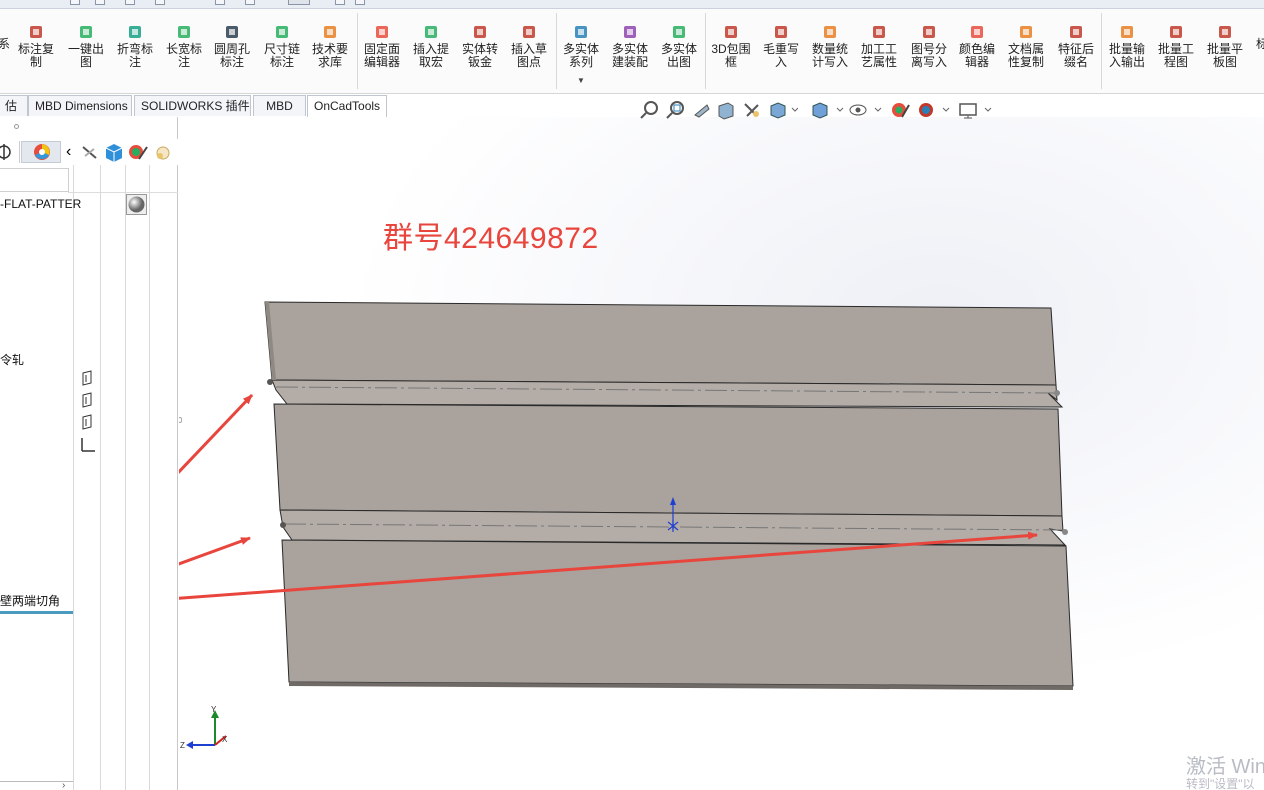 The image size is (1264, 790). I want to click on ribbon-button-label: 多实体 系列, so click(580, 55).